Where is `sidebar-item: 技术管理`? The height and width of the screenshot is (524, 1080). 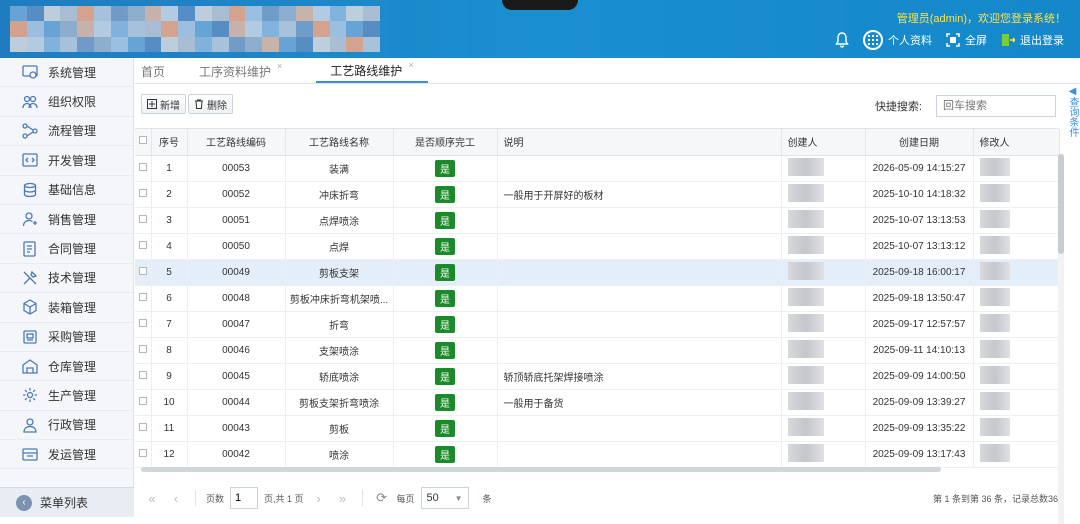
sidebar-item: 技术管理 is located at coordinates (66, 279).